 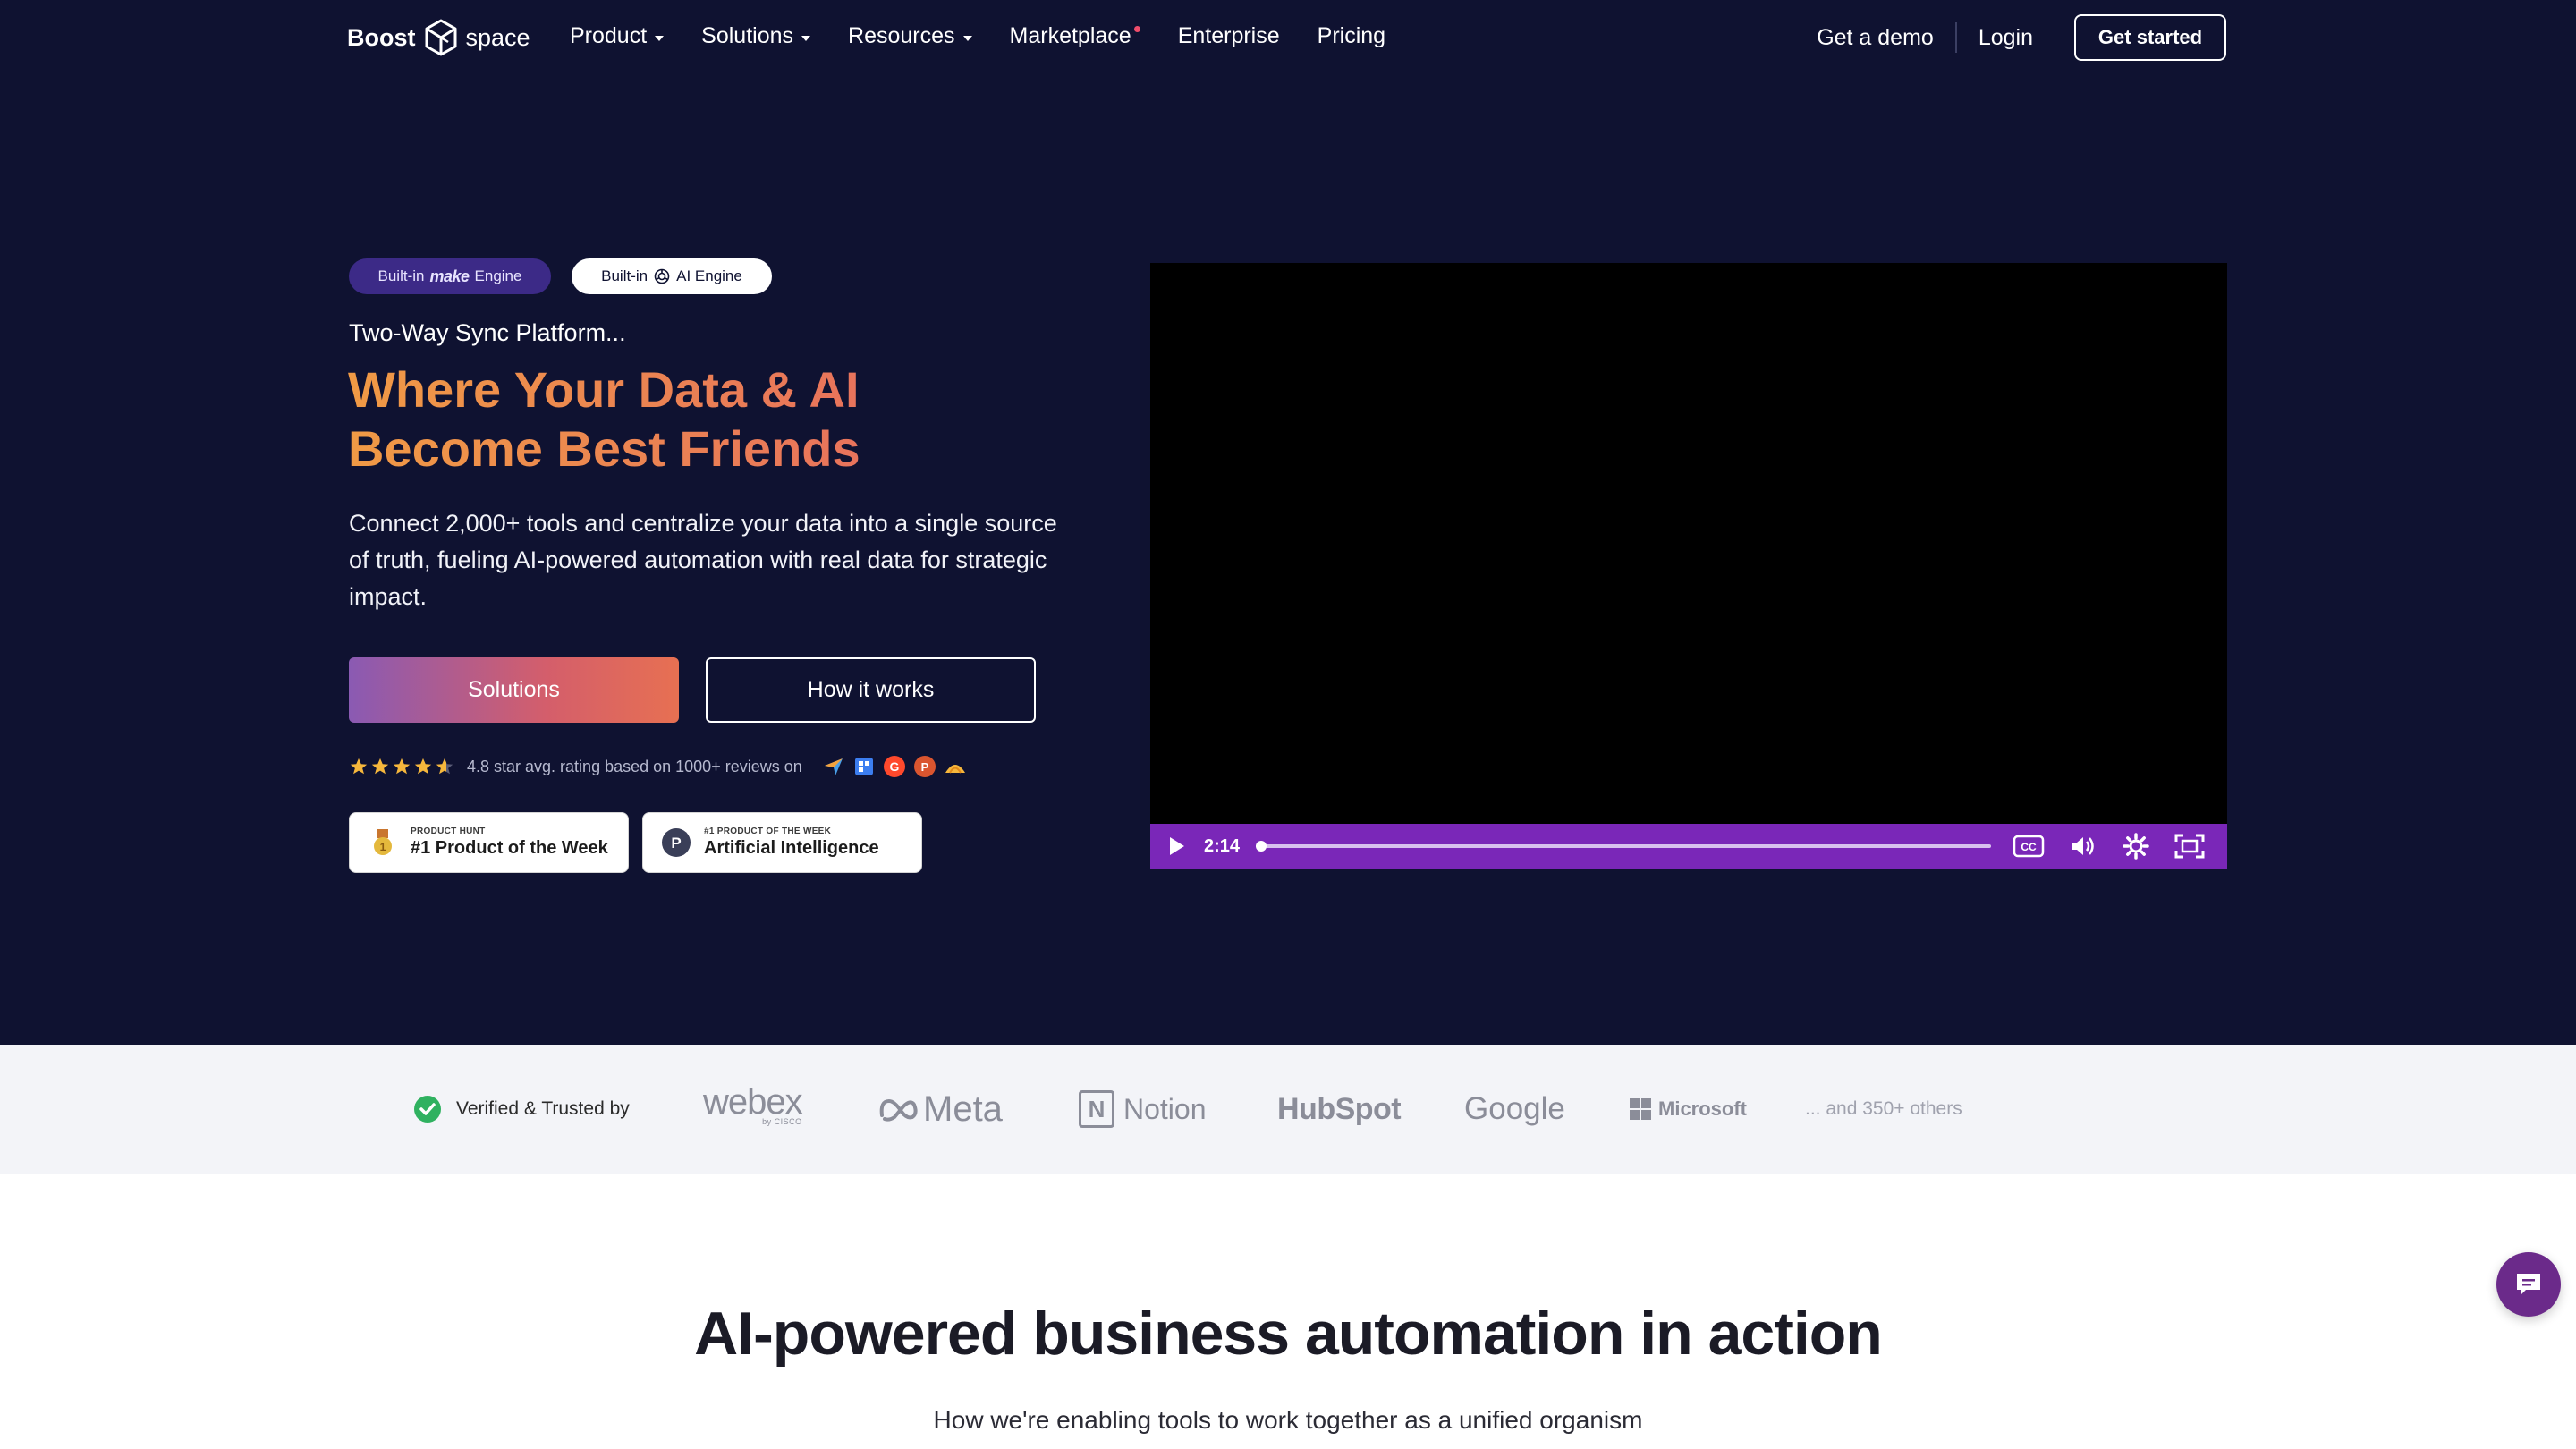 I want to click on nav-solutions: Solutions, so click(x=756, y=36).